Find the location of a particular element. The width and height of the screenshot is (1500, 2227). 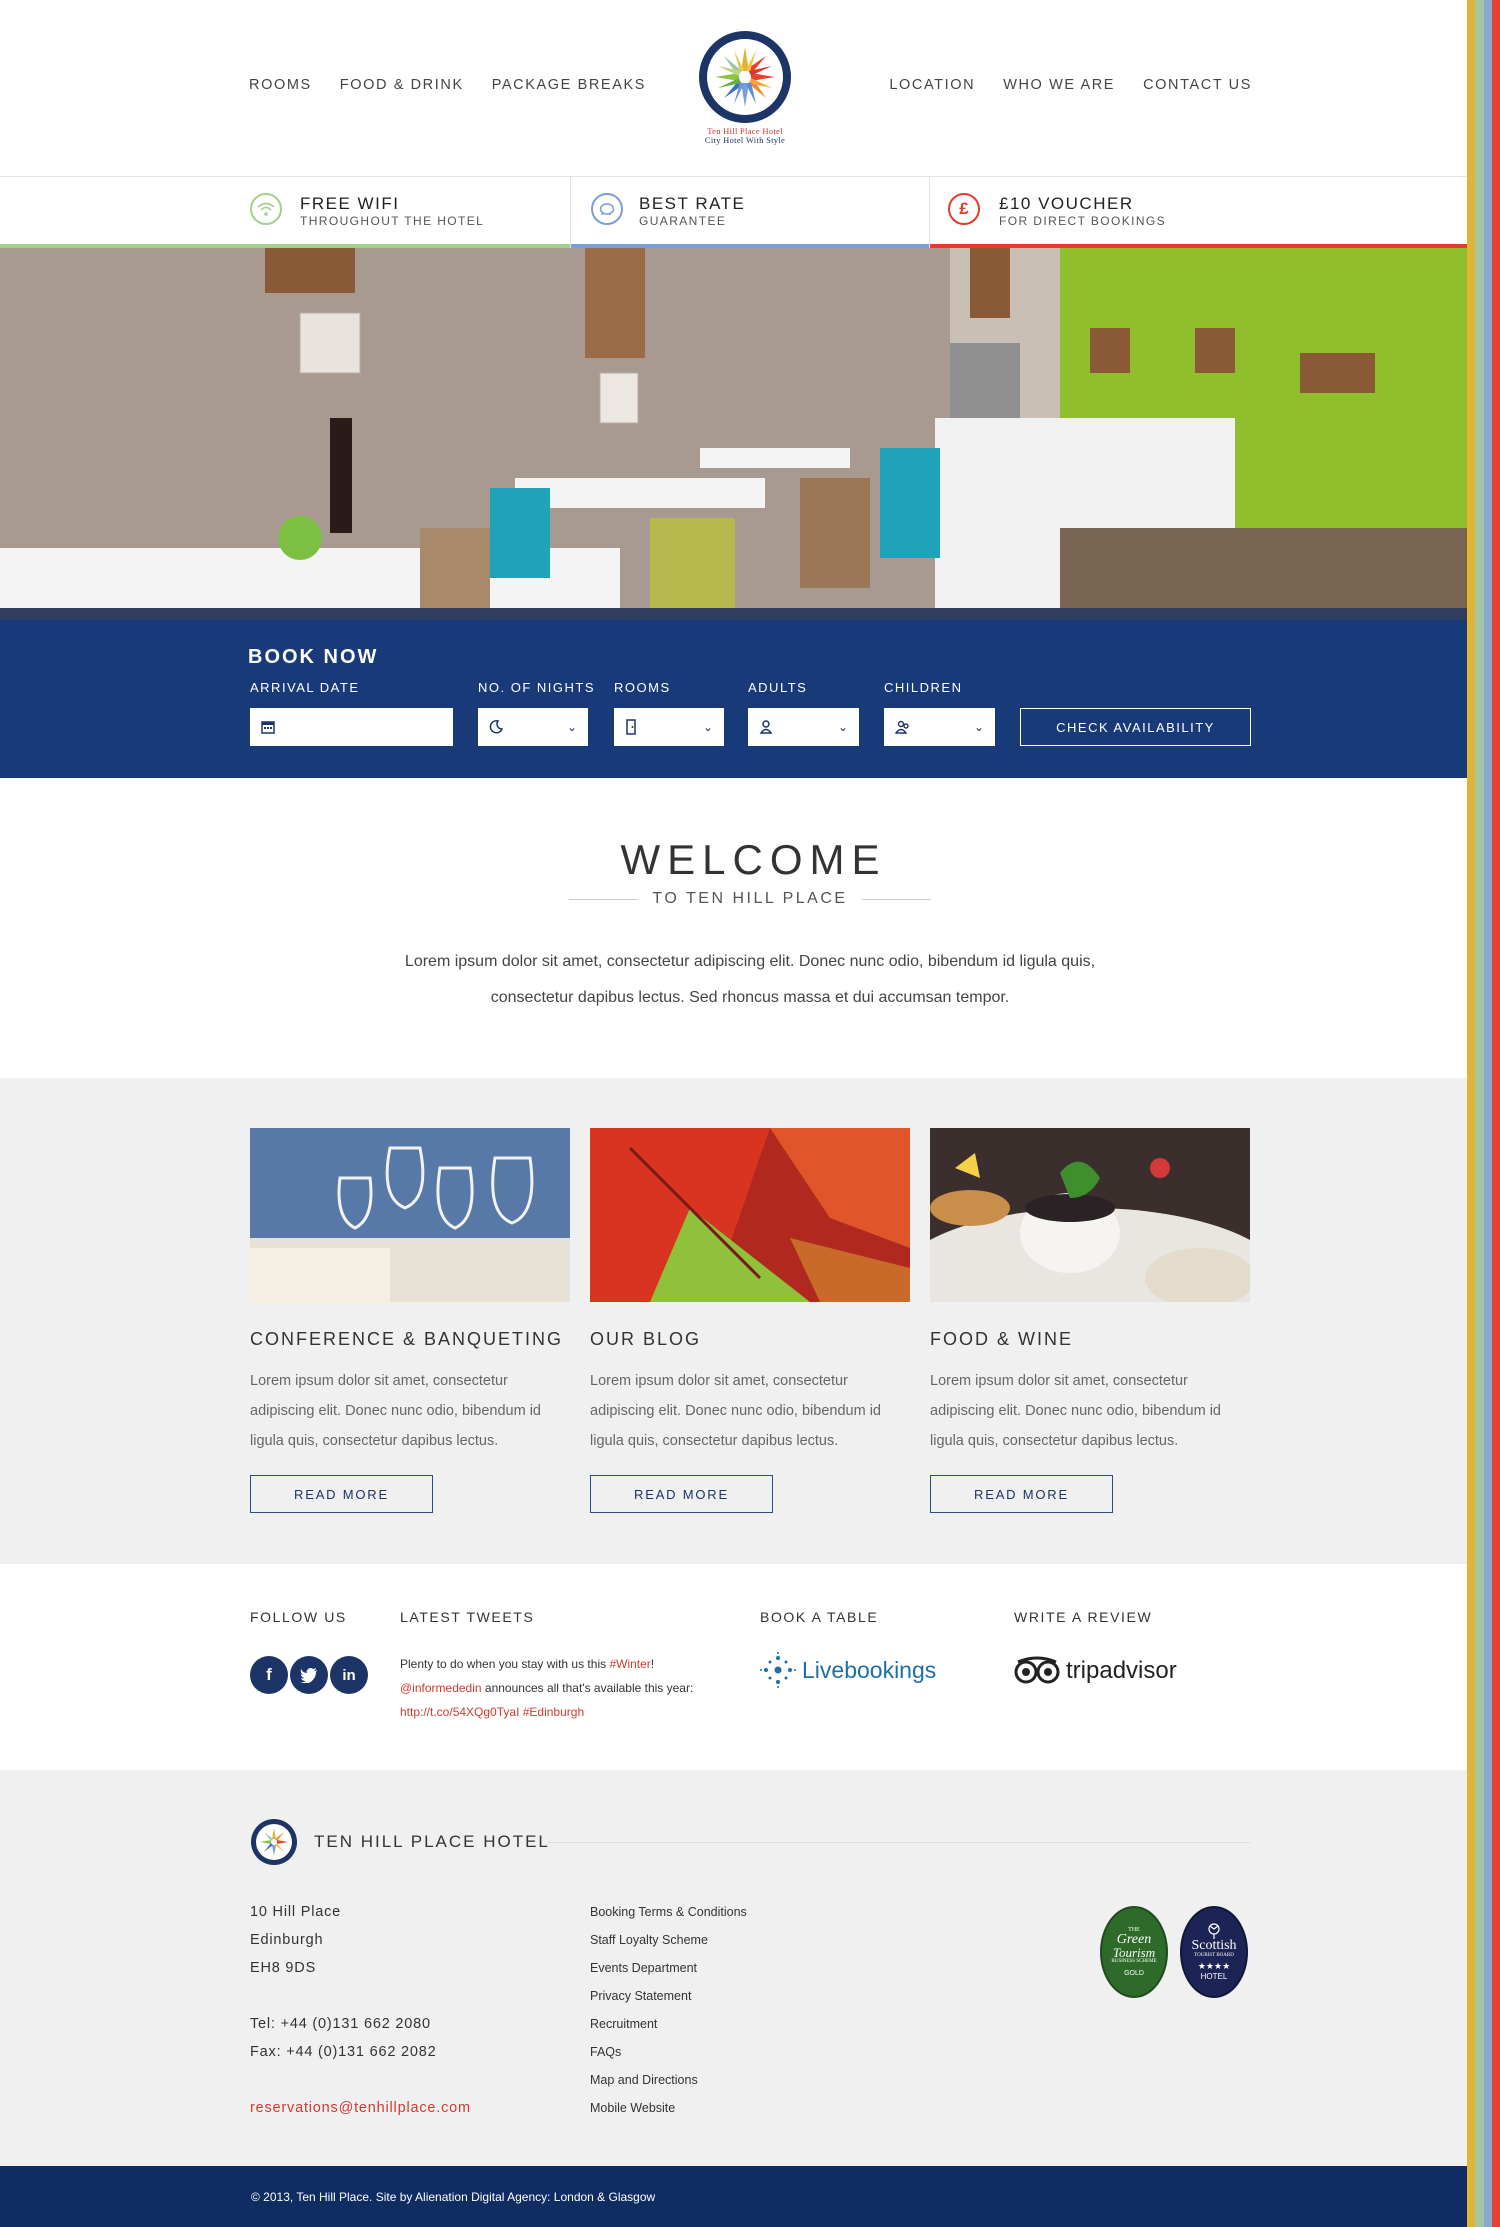

email-link: reservations@tenhillplace.com is located at coordinates (360, 2108).